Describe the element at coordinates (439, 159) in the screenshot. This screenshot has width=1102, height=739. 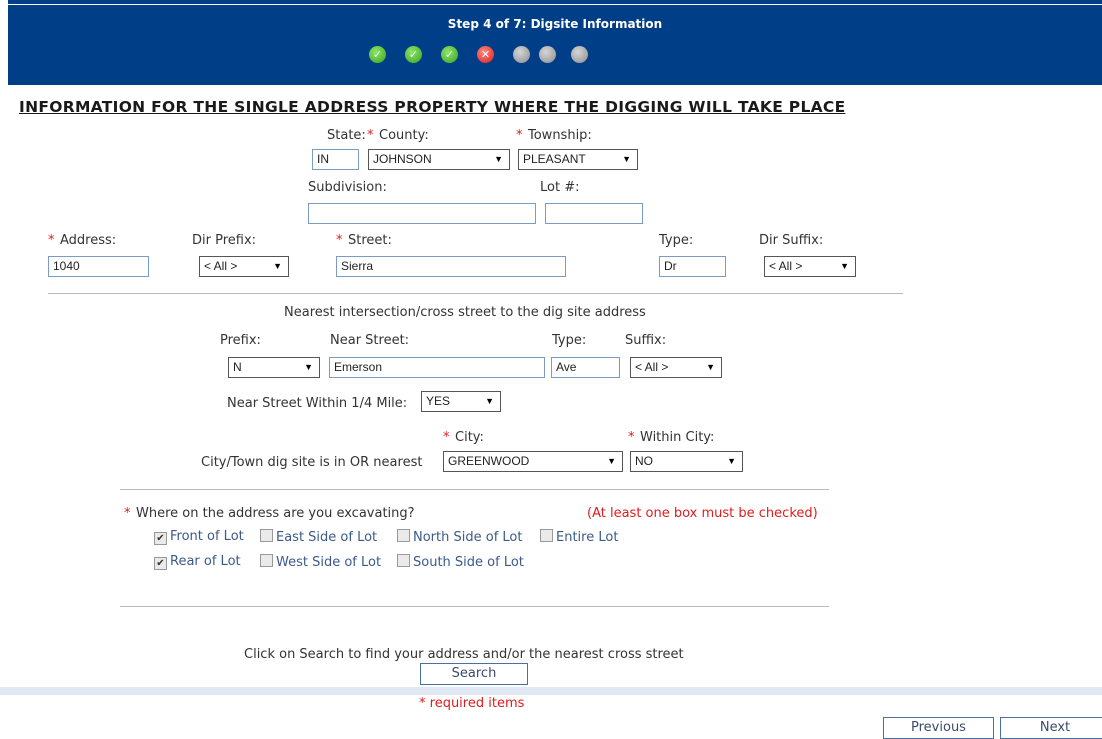
I see `county-select: JOHNSON ▼` at that location.